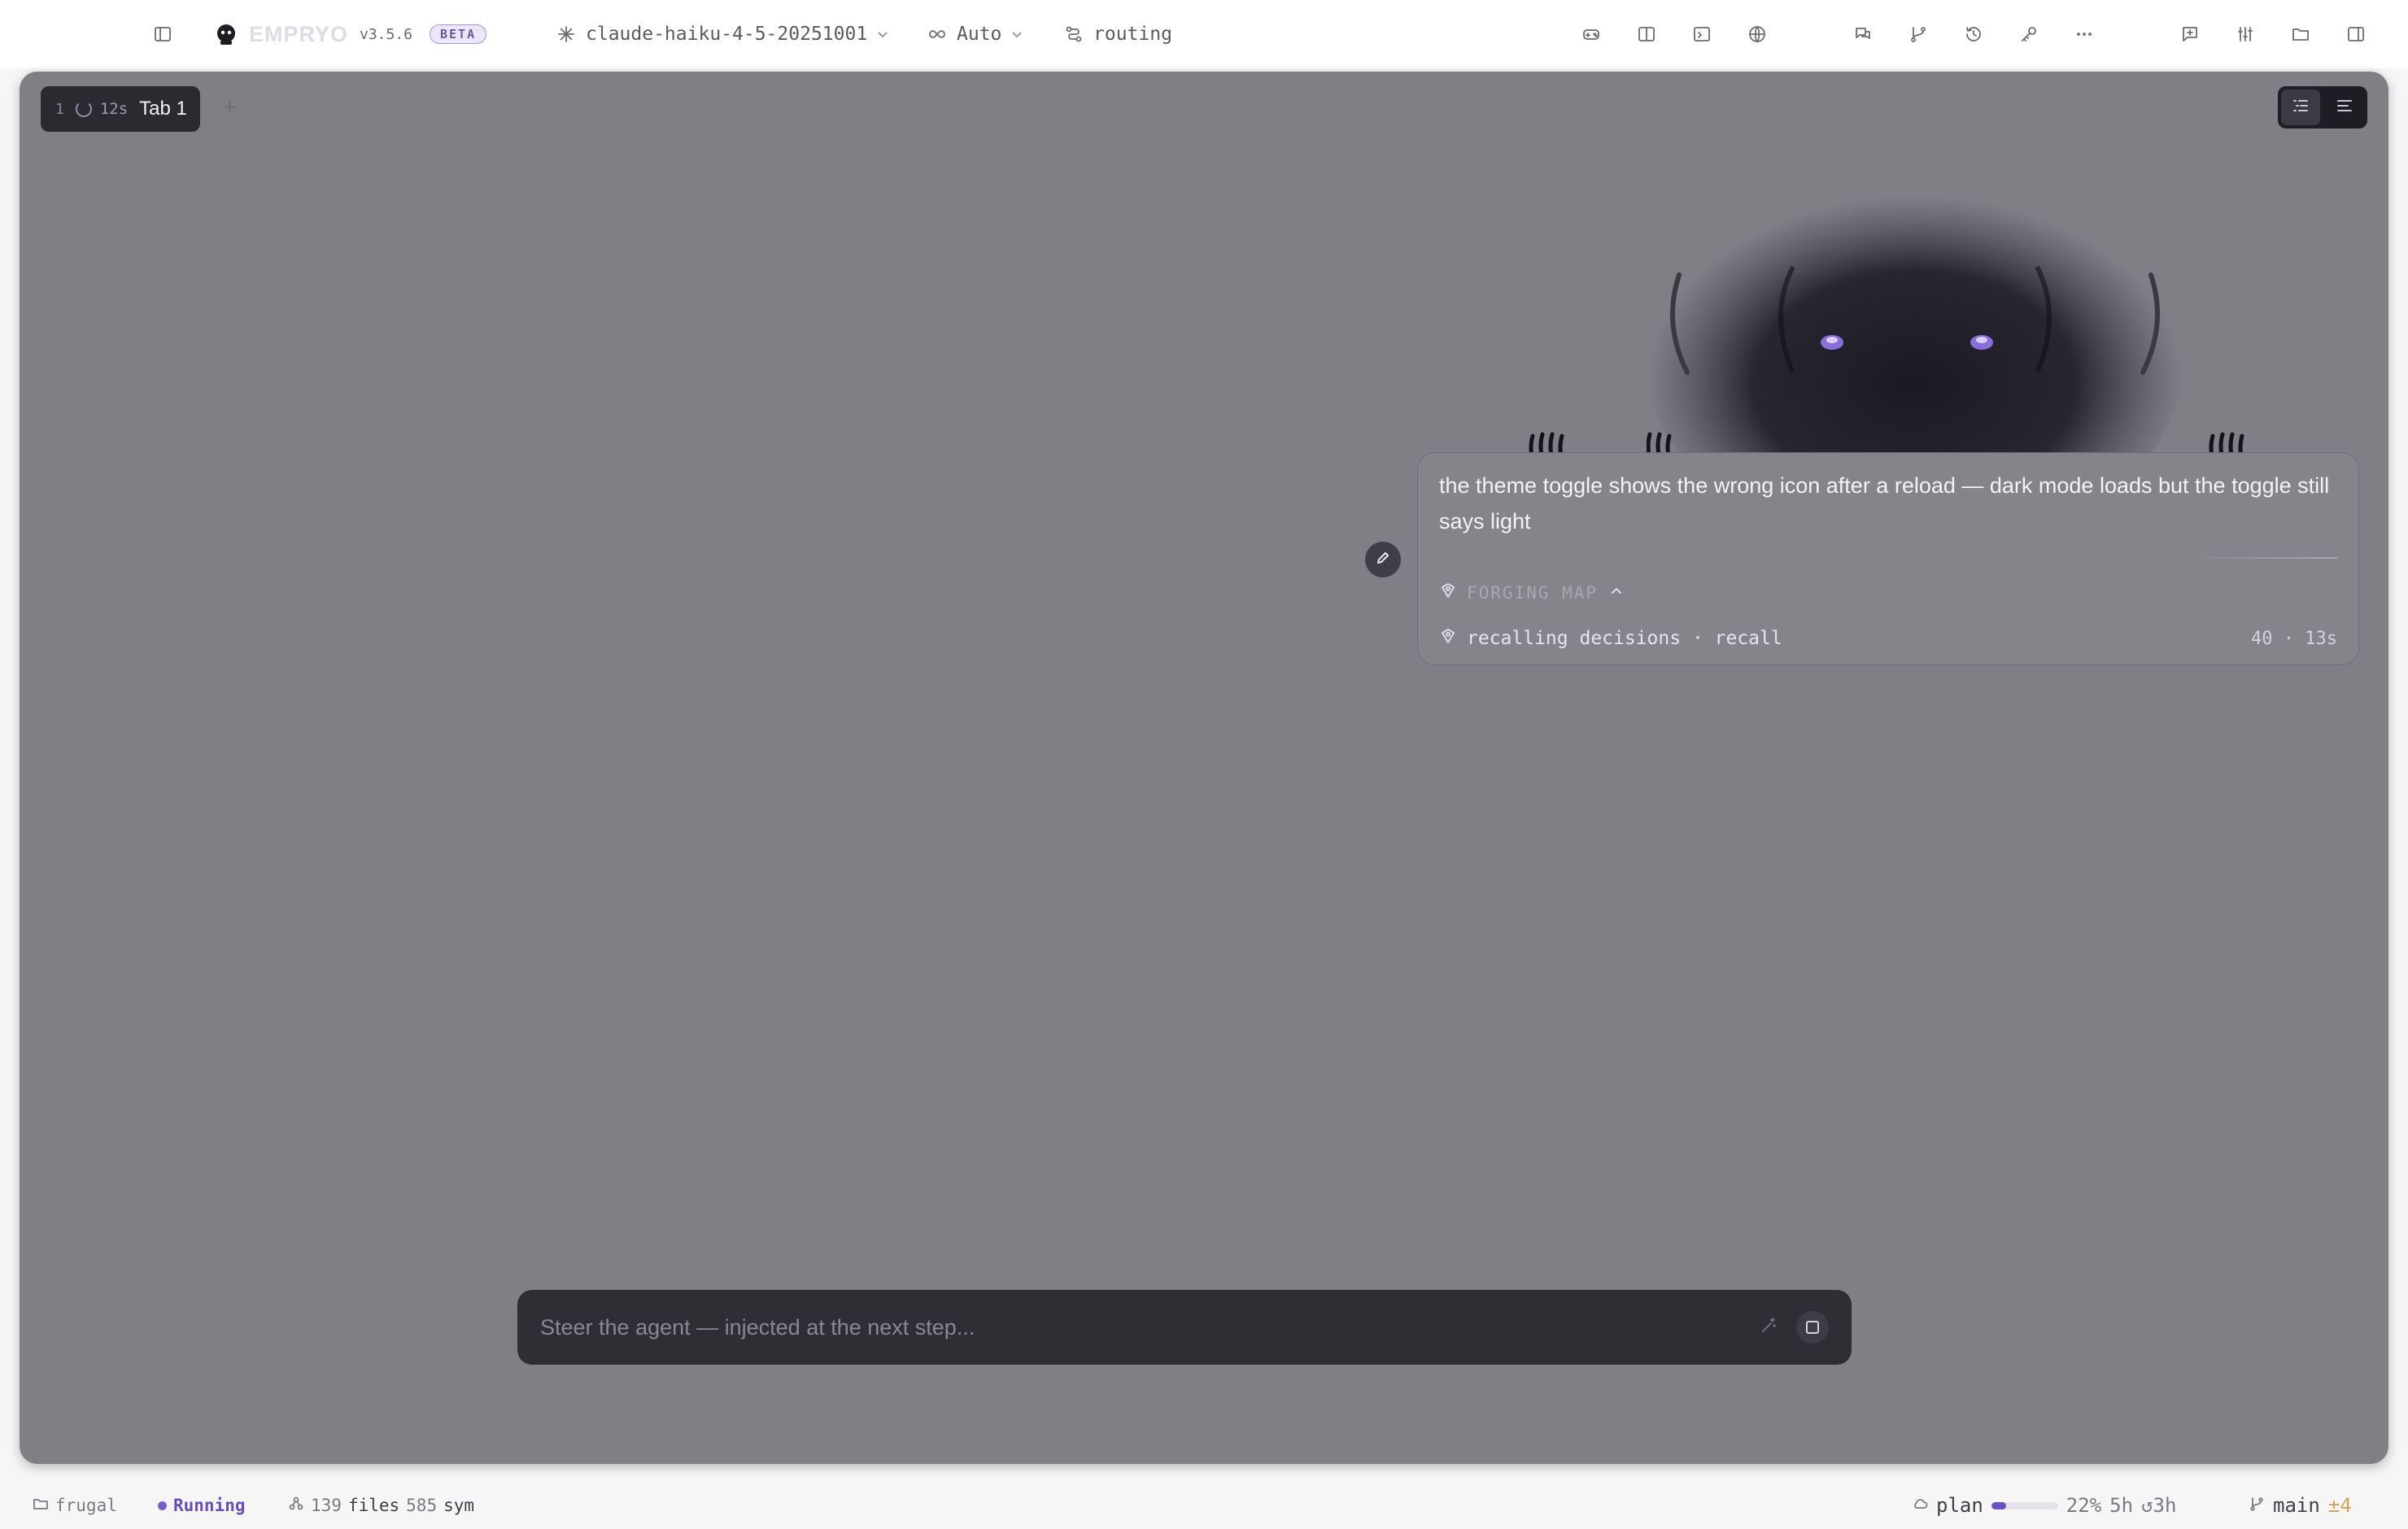 The image size is (2408, 1529). I want to click on nodes-icon, so click(296, 1506).